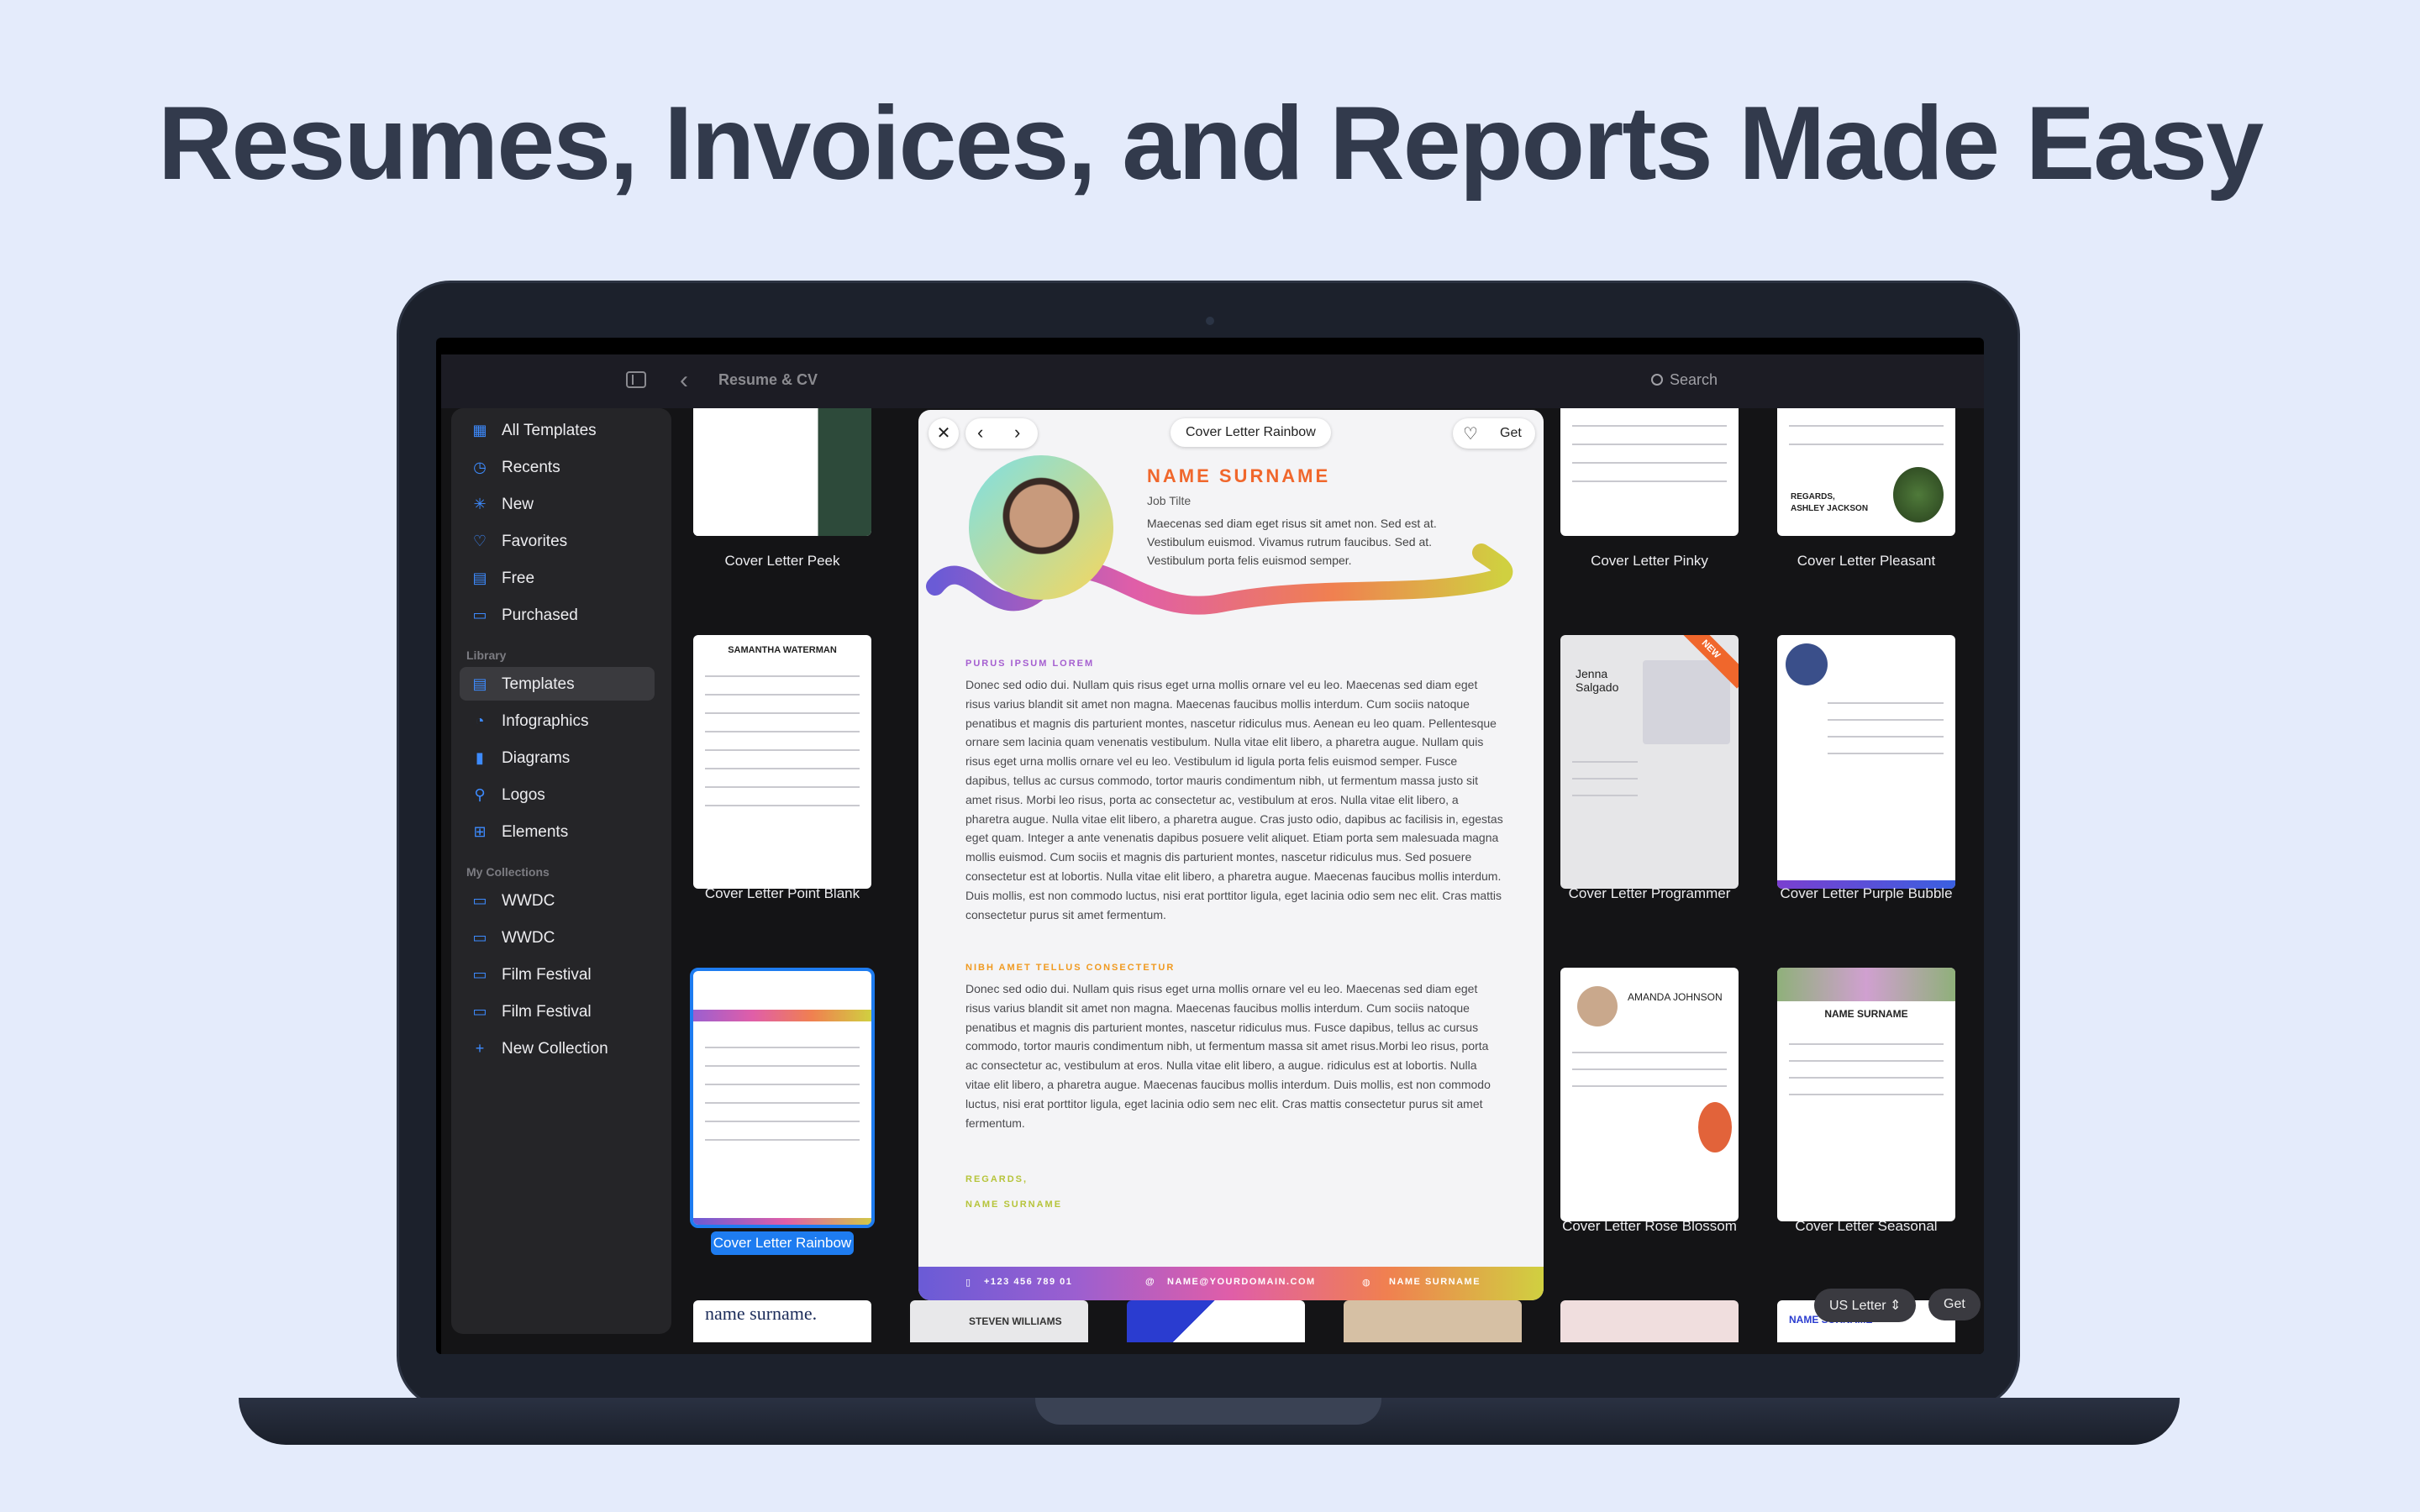 The image size is (2420, 1512). Describe the element at coordinates (1017, 433) in the screenshot. I see `chevron-right-icon: ›` at that location.